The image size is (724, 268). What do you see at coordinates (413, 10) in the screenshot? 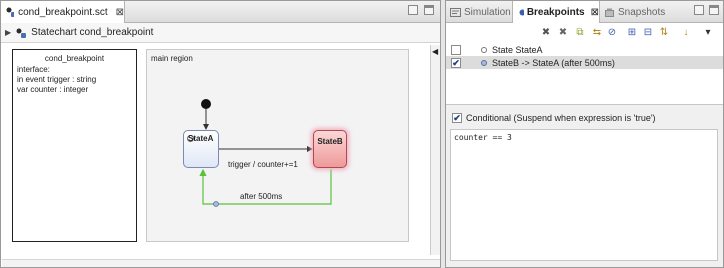
I see `minimize-button` at bounding box center [413, 10].